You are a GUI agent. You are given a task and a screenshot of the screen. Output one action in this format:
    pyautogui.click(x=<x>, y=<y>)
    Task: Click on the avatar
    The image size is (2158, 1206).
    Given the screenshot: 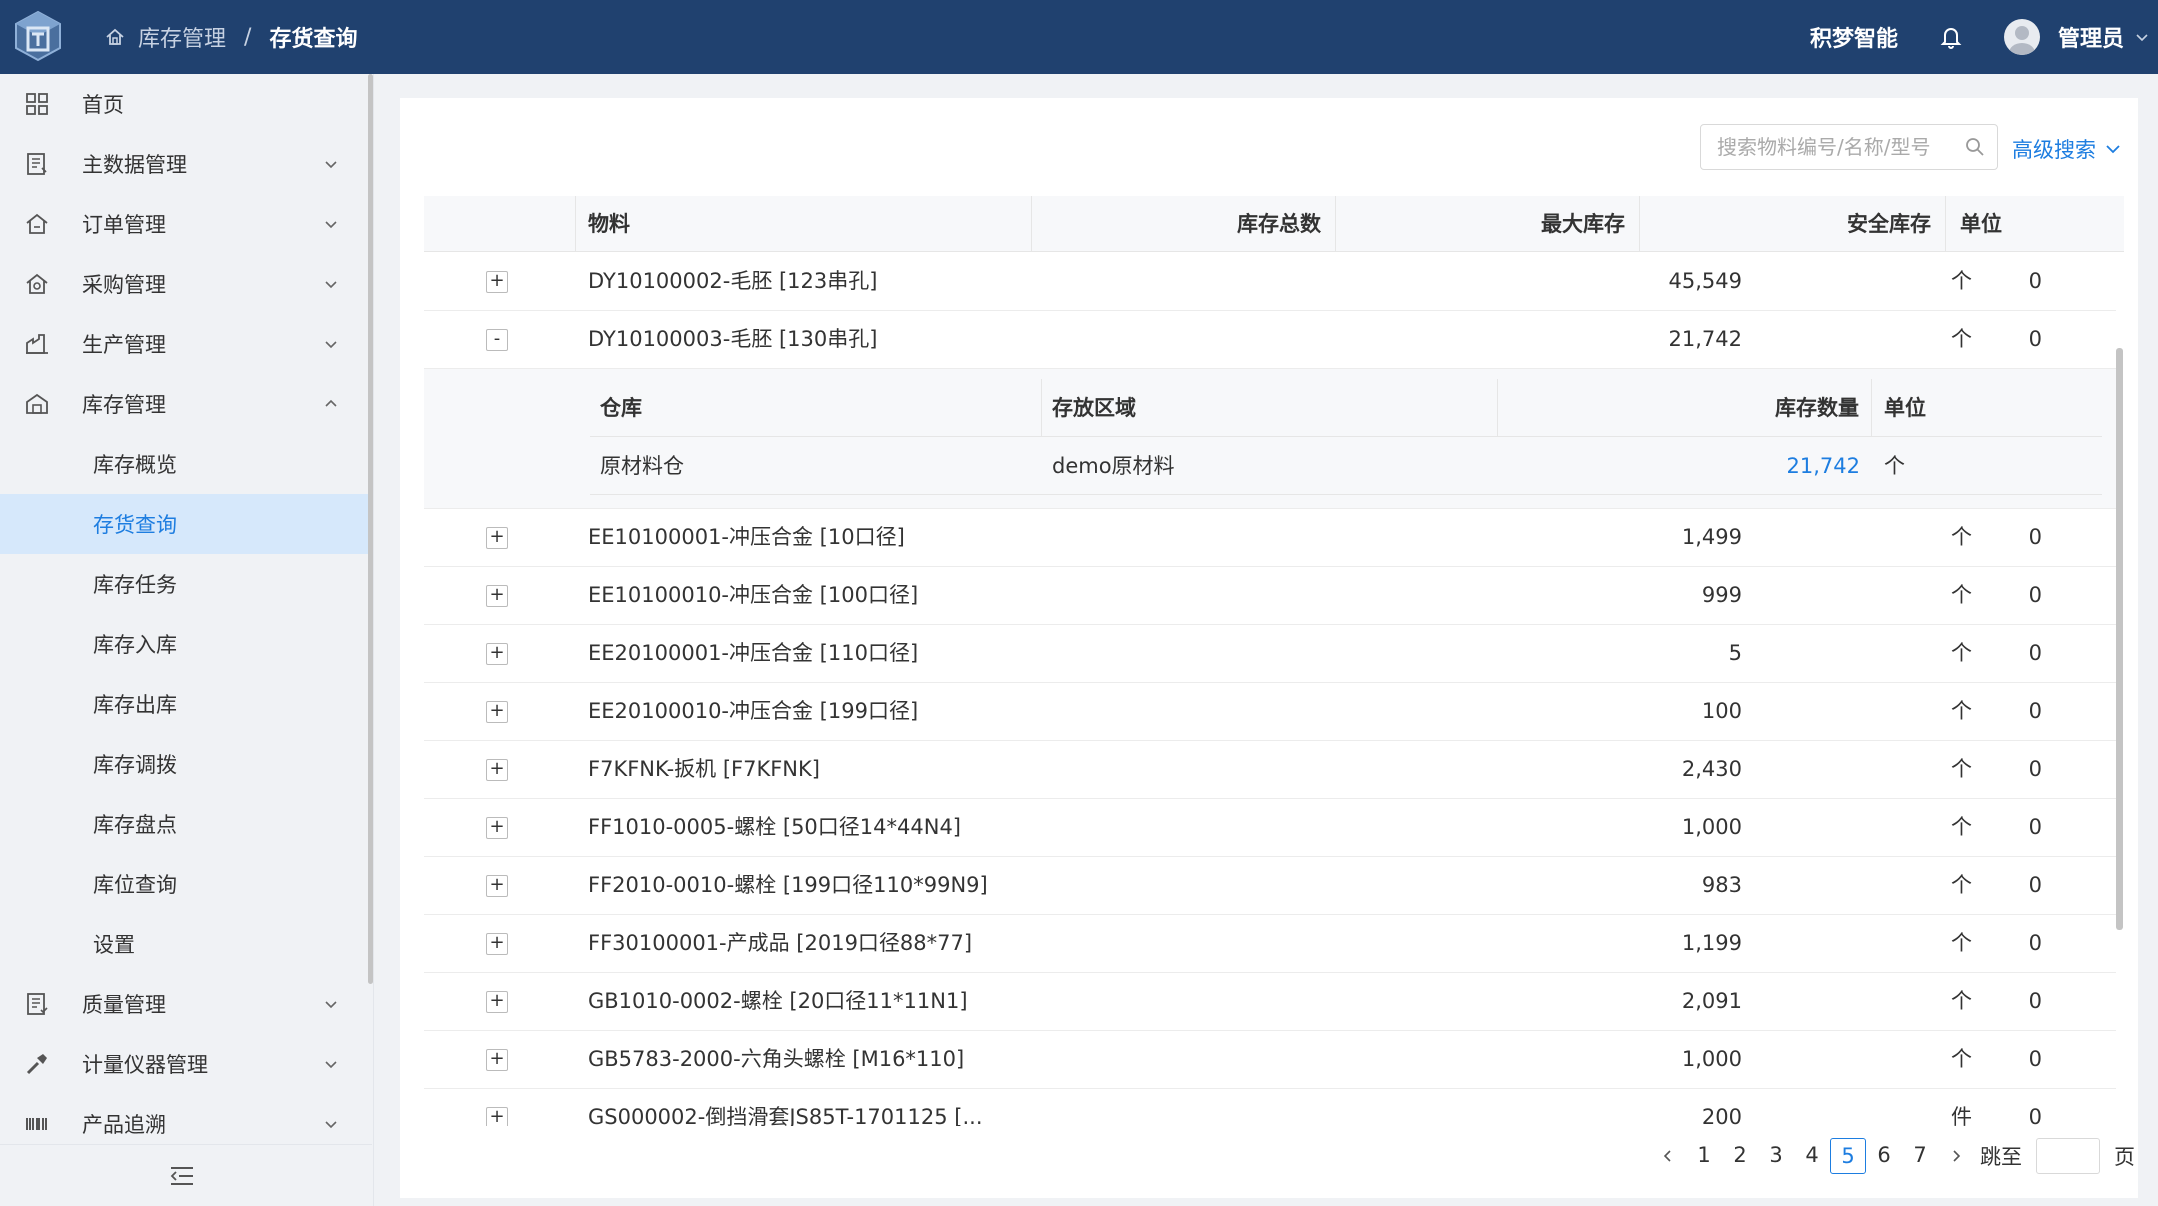 What is the action you would take?
    pyautogui.click(x=2021, y=37)
    